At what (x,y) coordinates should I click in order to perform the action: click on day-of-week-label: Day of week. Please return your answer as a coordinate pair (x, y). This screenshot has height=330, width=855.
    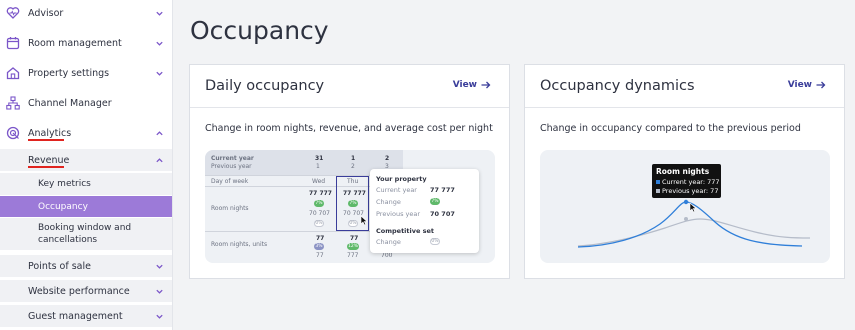
    Looking at the image, I should click on (230, 181).